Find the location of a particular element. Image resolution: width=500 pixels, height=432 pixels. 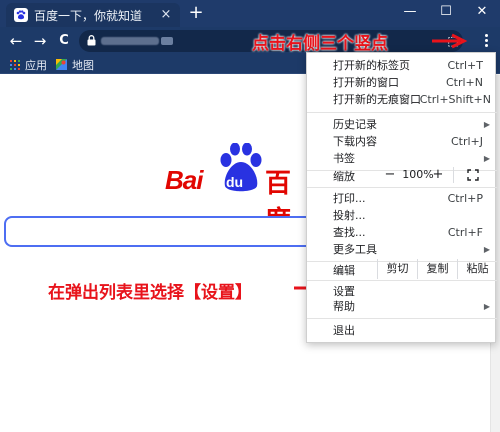

reload-icon: C is located at coordinates (64, 41).